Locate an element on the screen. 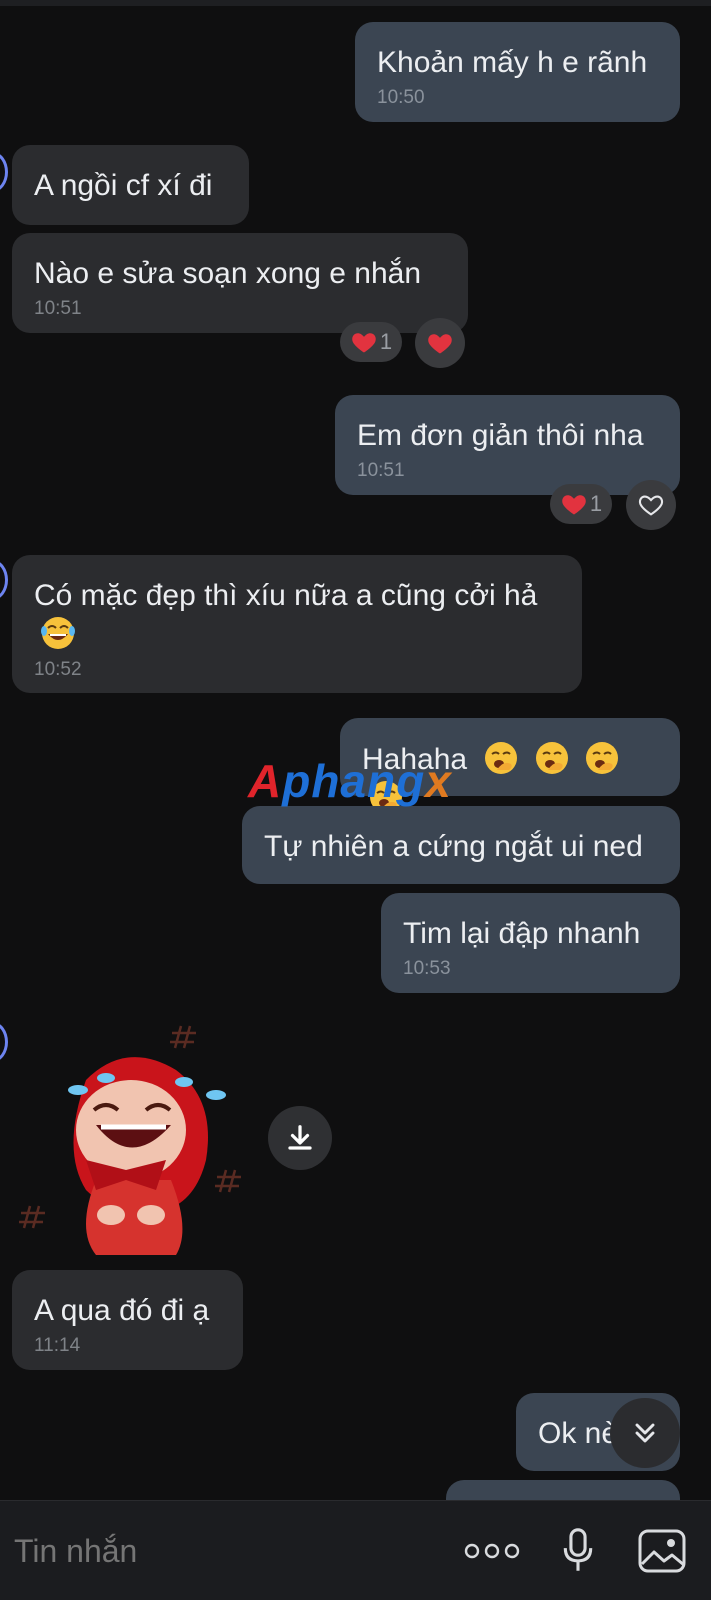 The height and width of the screenshot is (1600, 711). message-input is located at coordinates (224, 1551).